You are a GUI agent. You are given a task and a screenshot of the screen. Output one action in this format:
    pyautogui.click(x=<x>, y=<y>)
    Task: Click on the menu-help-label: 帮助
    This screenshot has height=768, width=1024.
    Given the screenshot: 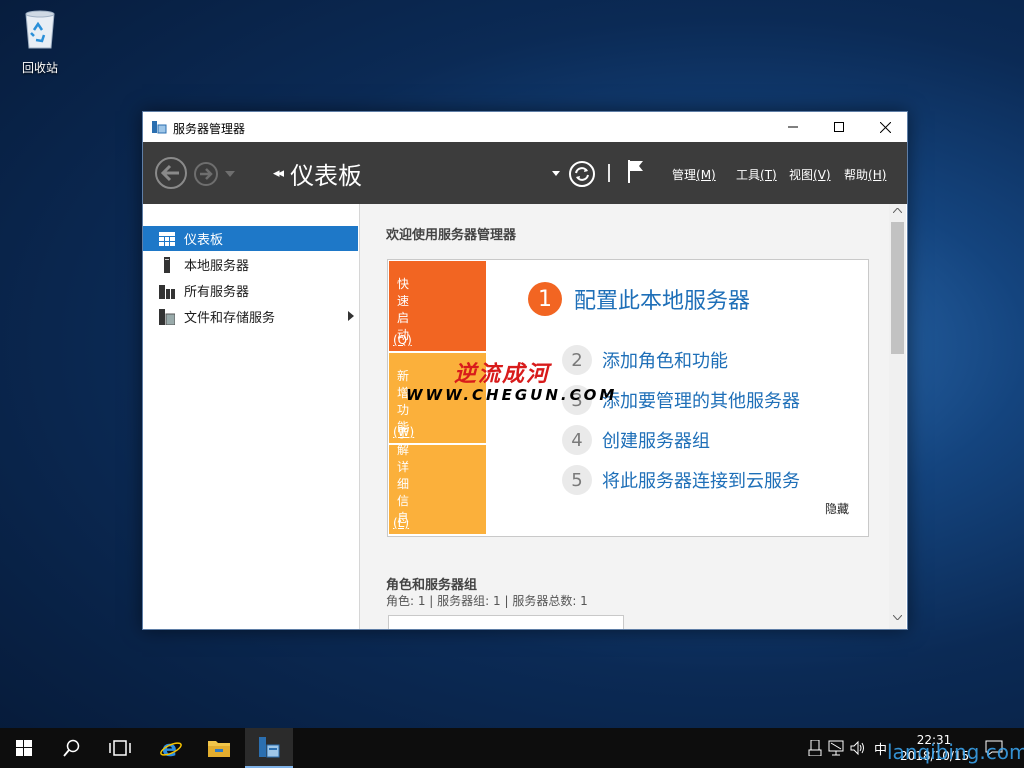 What is the action you would take?
    pyautogui.click(x=856, y=175)
    